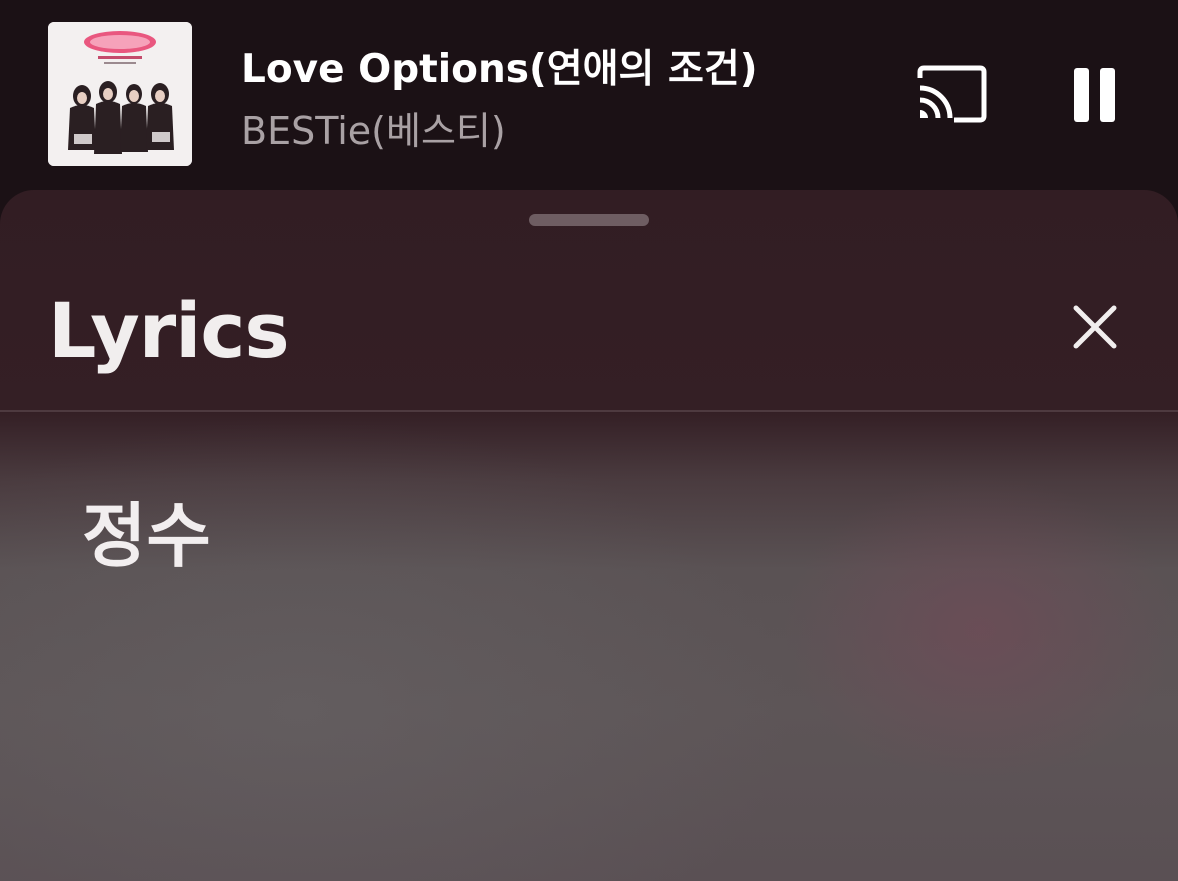 This screenshot has width=1178, height=881. I want to click on drag-handle, so click(589, 220).